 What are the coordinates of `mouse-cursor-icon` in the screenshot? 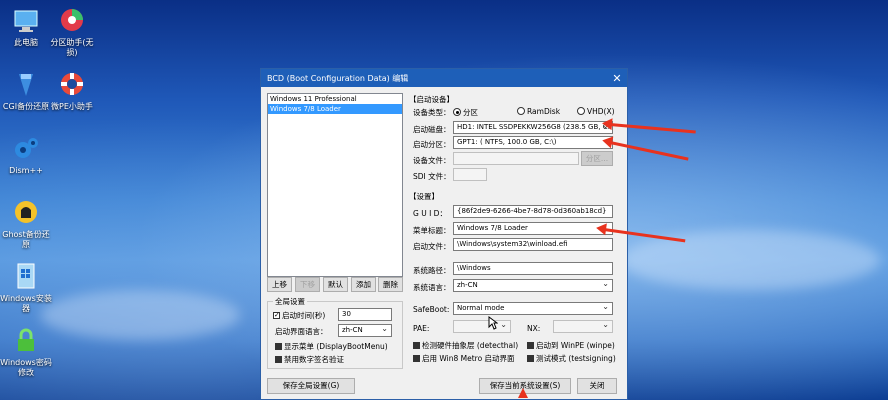 It's located at (493, 323).